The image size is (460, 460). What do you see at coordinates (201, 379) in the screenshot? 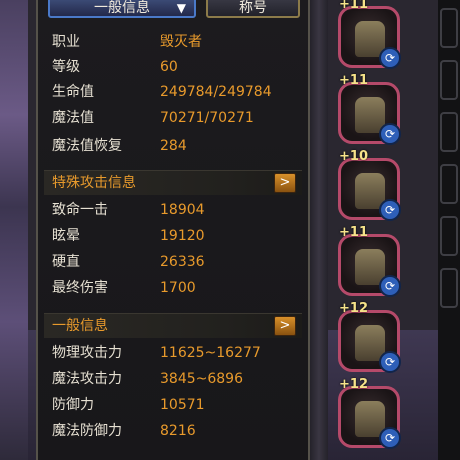
I see `stat-value: 3845~6896` at bounding box center [201, 379].